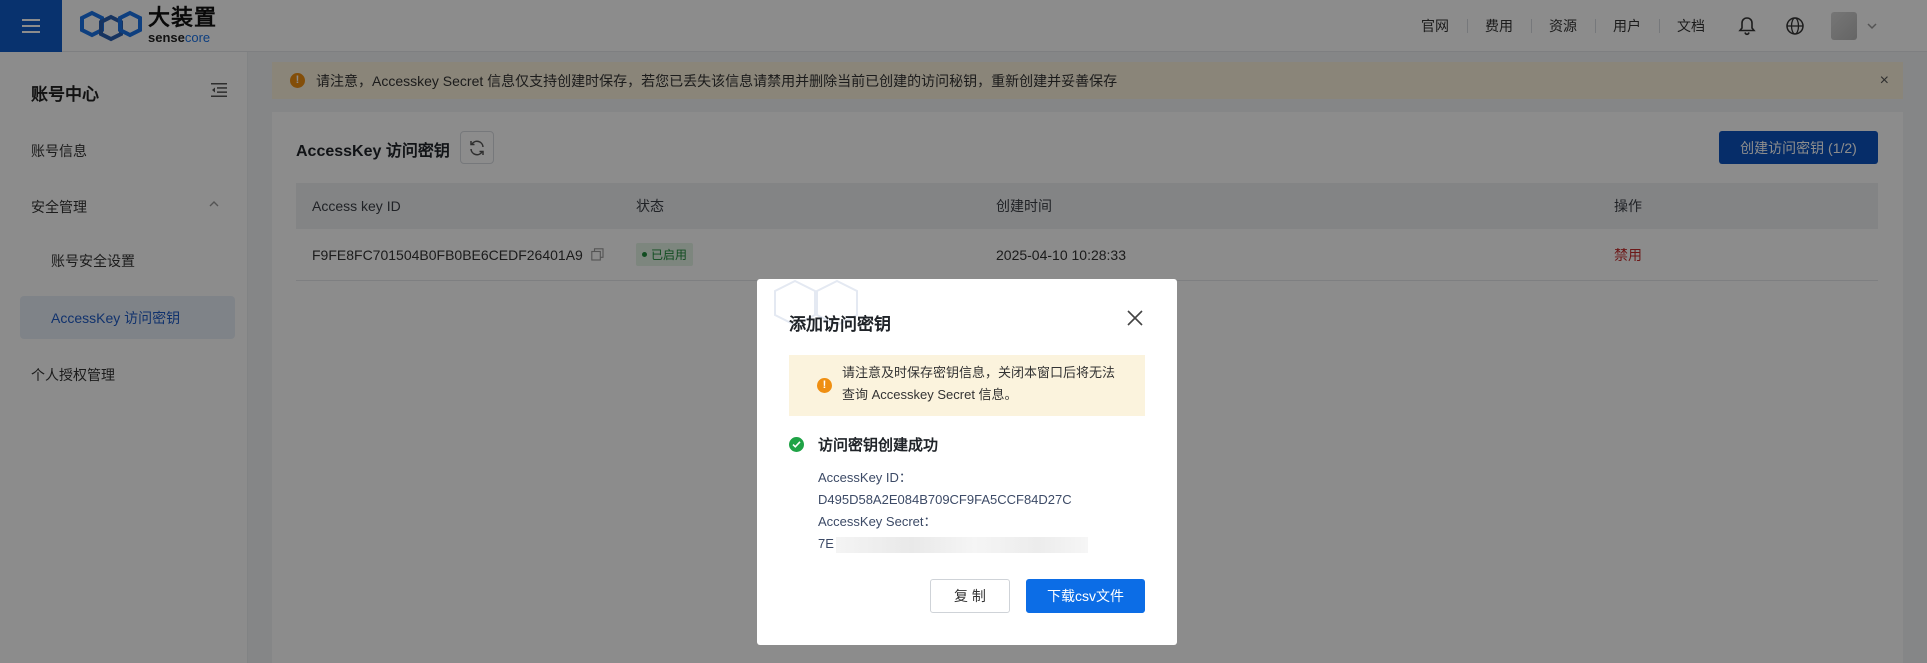 The width and height of the screenshot is (1927, 663). I want to click on accesskey-secret-row: 7E, so click(953, 544).